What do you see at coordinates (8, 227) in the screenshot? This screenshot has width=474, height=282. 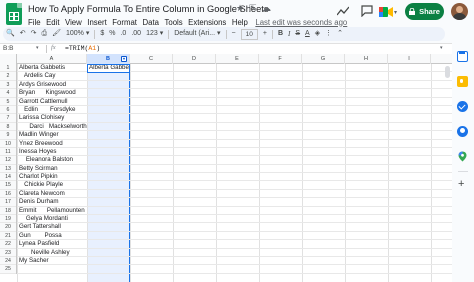 I see `row-header: 20` at bounding box center [8, 227].